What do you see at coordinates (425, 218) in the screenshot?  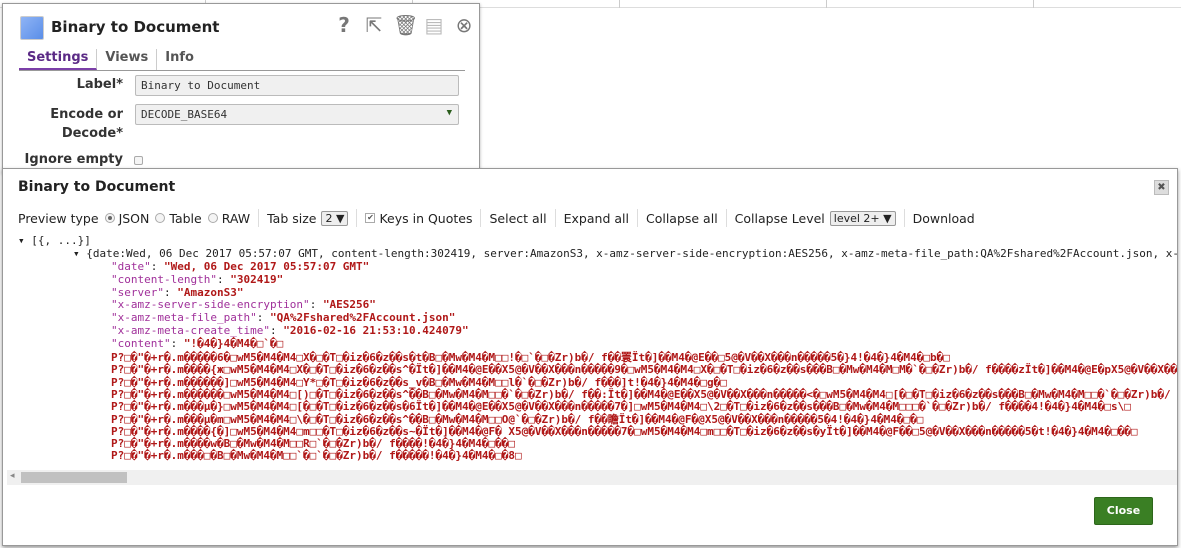 I see `keys-in-quotes-label: Keys in Quotes` at bounding box center [425, 218].